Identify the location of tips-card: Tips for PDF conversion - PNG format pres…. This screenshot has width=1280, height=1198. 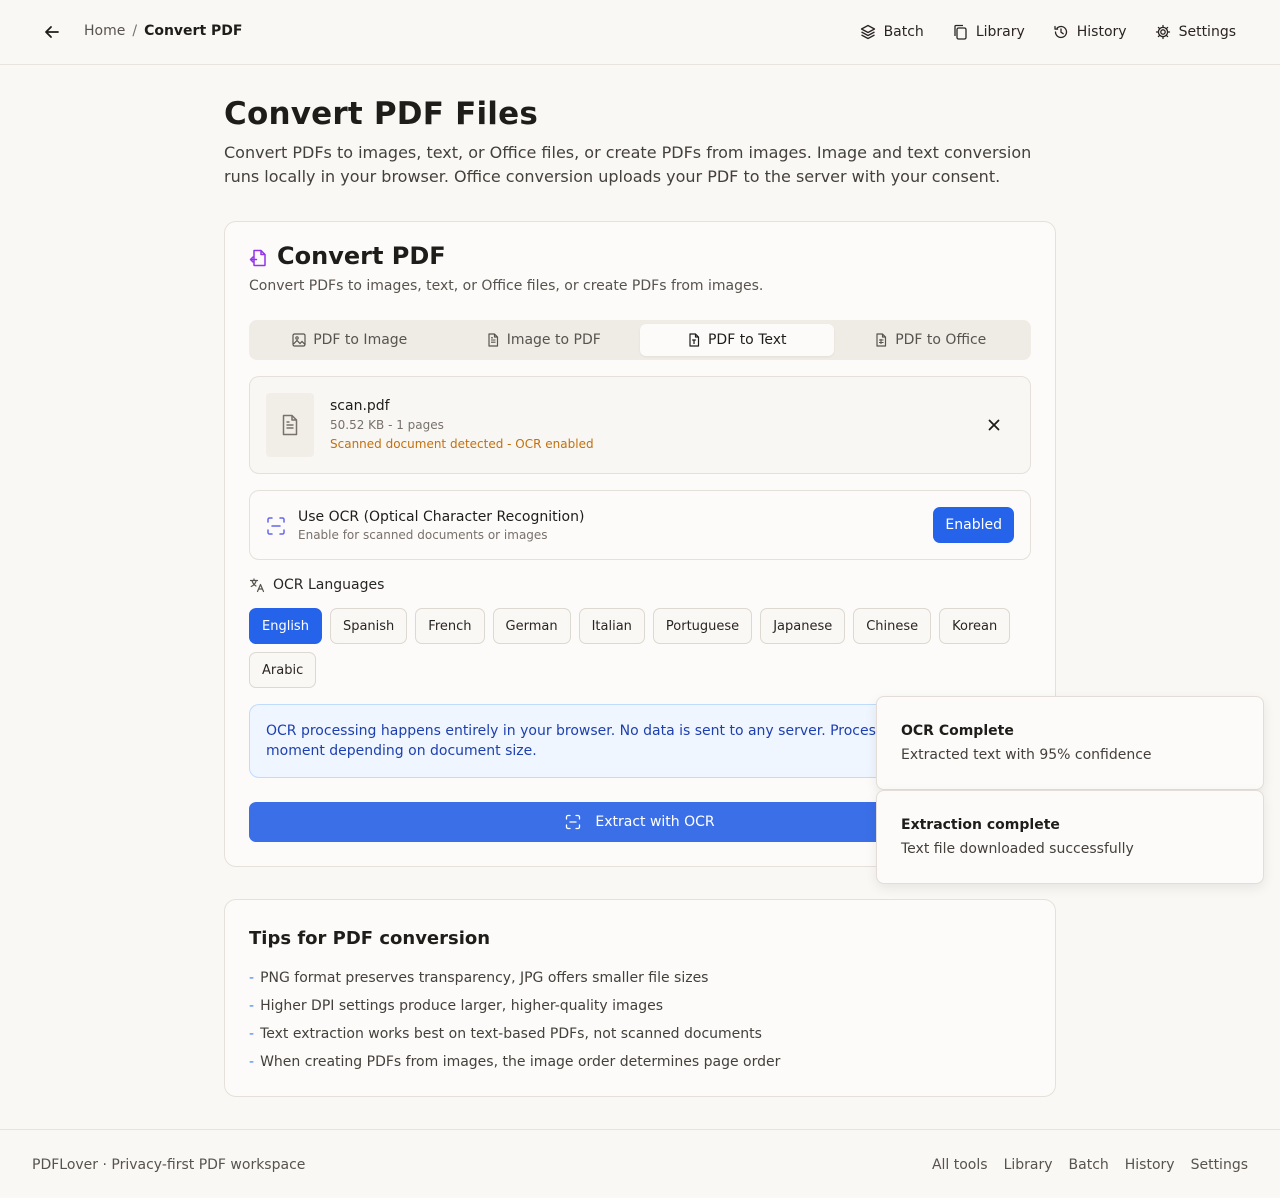
(640, 998).